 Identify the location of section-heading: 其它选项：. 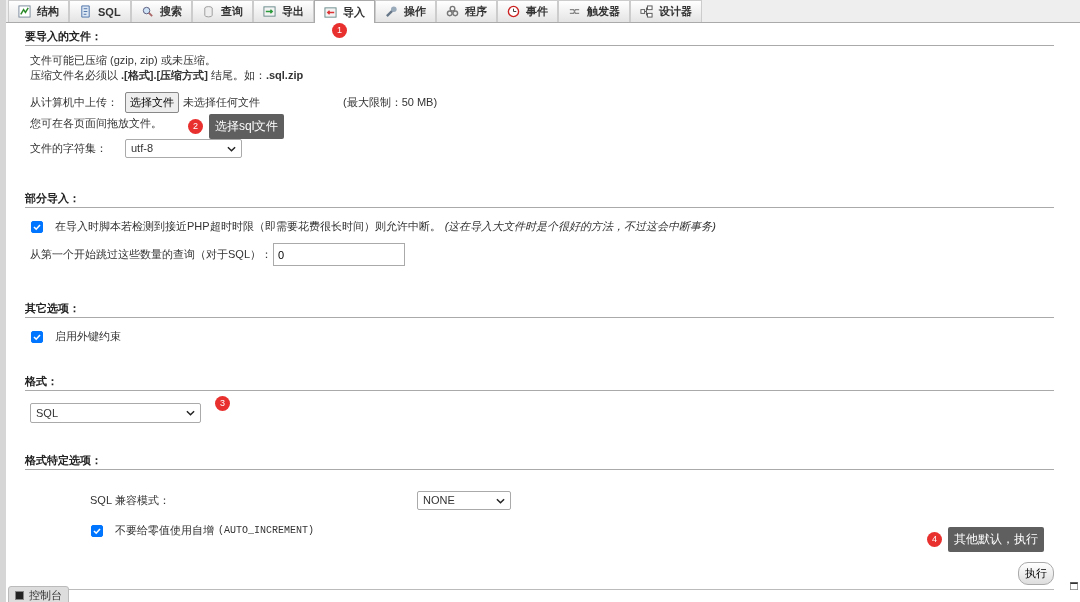
(539, 309).